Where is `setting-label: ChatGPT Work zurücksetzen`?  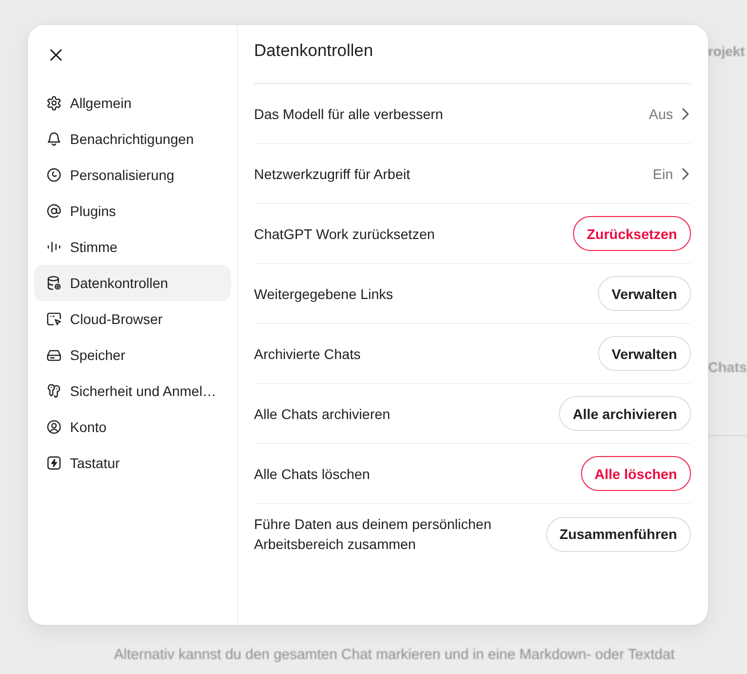
setting-label: ChatGPT Work zurücksetzen is located at coordinates (344, 234).